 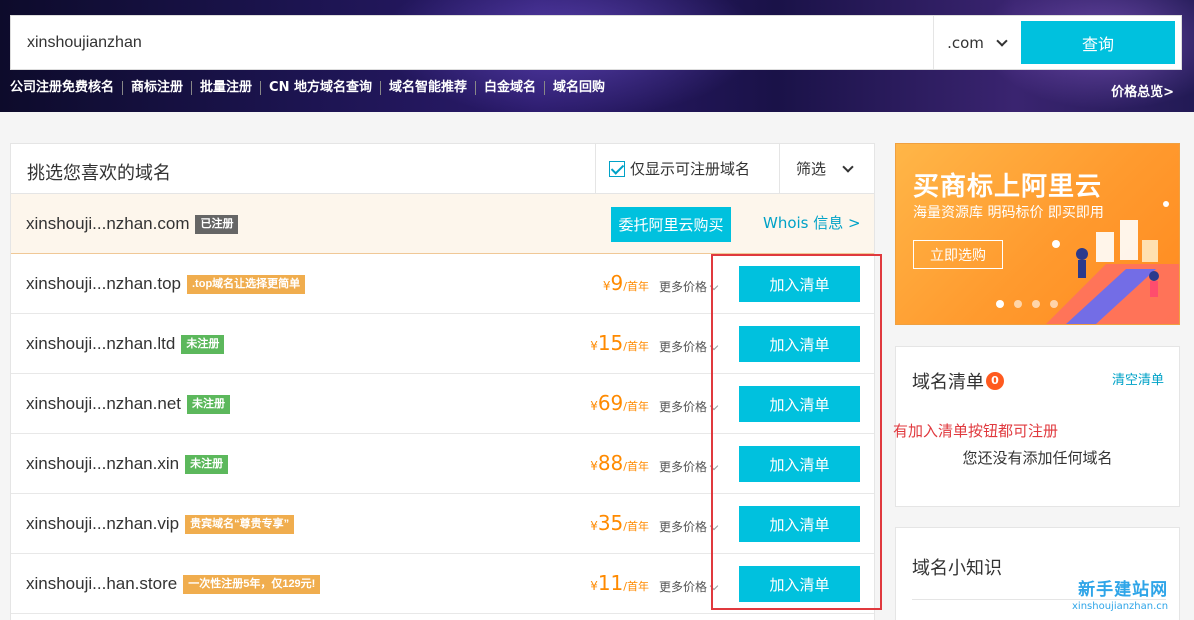 What do you see at coordinates (958, 254) in the screenshot?
I see `buy-now-button: 立即选购` at bounding box center [958, 254].